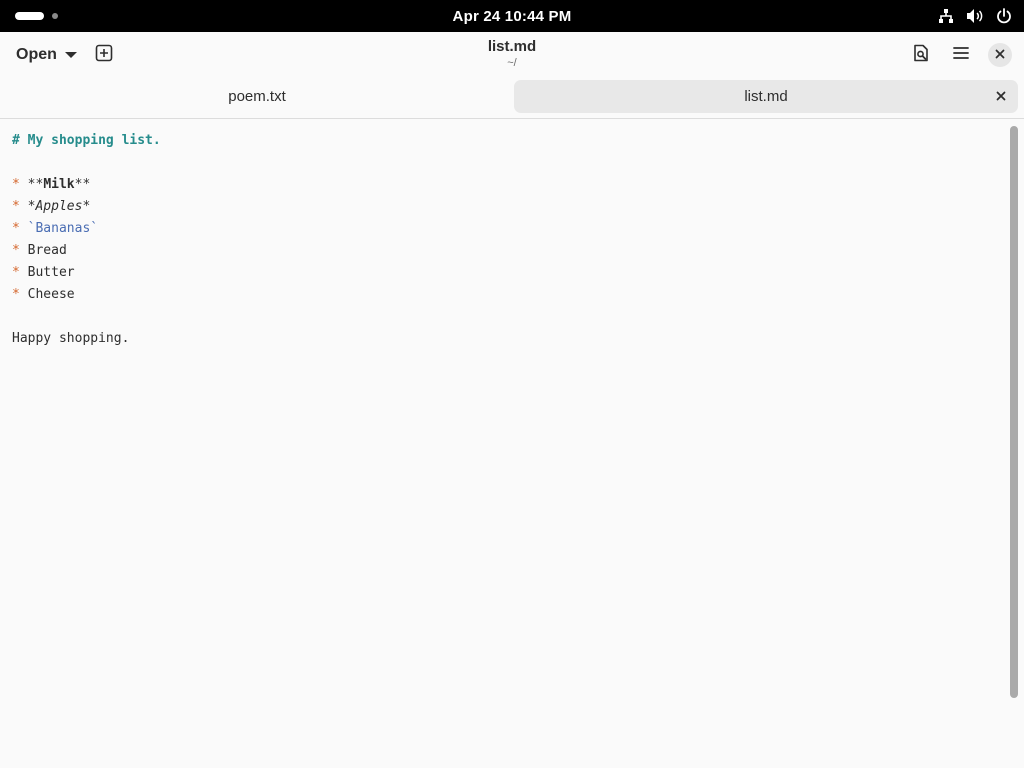  Describe the element at coordinates (82, 184) in the screenshot. I see `bold-marker-close: **` at that location.